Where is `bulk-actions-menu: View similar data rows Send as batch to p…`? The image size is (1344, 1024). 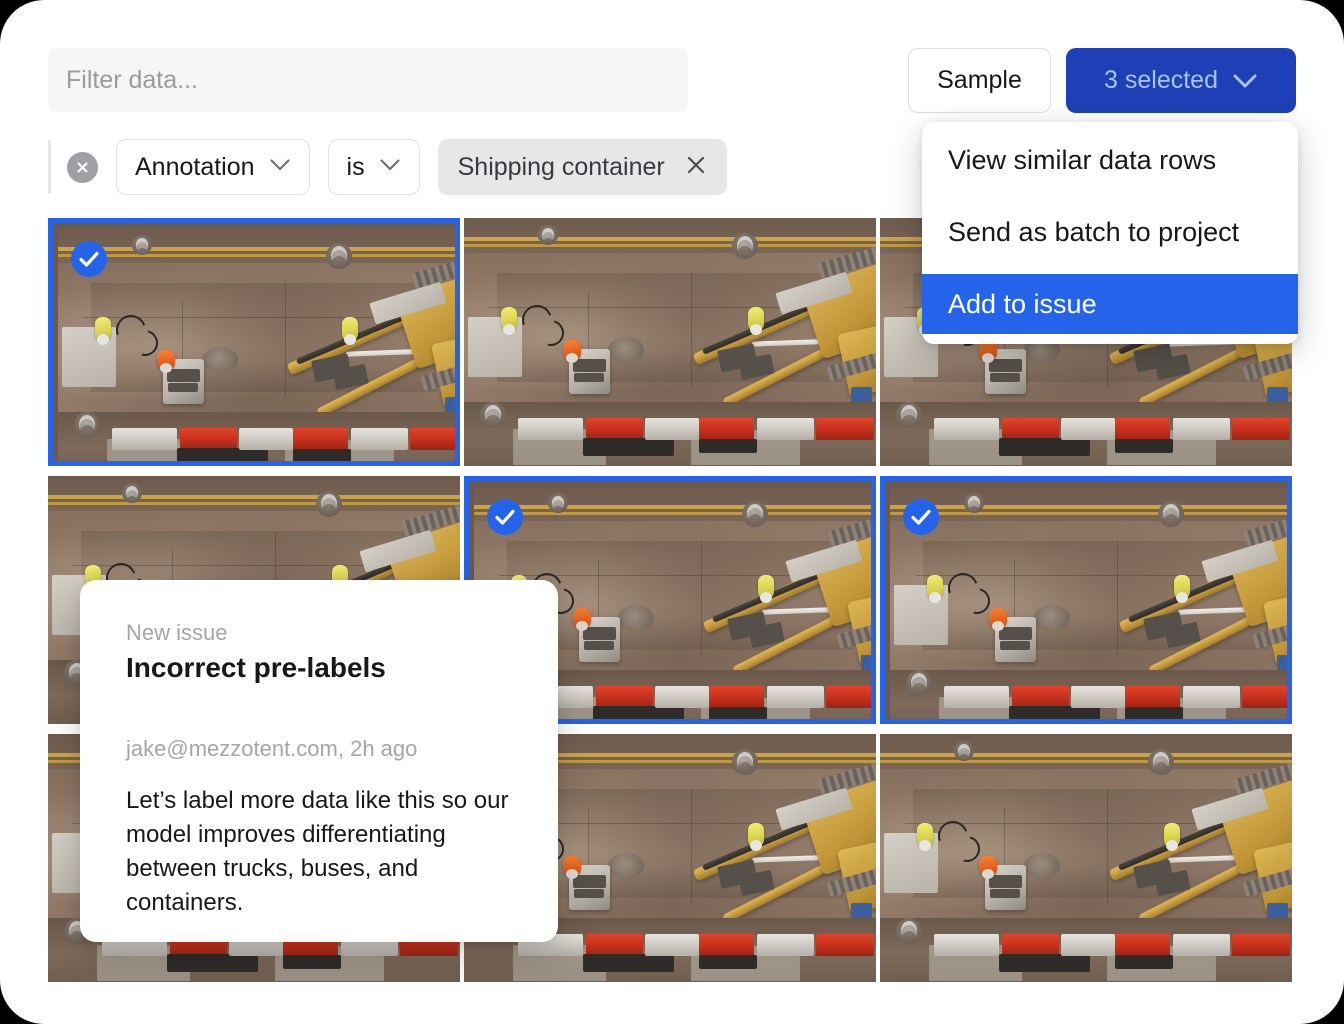
bulk-actions-menu: View similar data rows Send as batch to p… is located at coordinates (1110, 233).